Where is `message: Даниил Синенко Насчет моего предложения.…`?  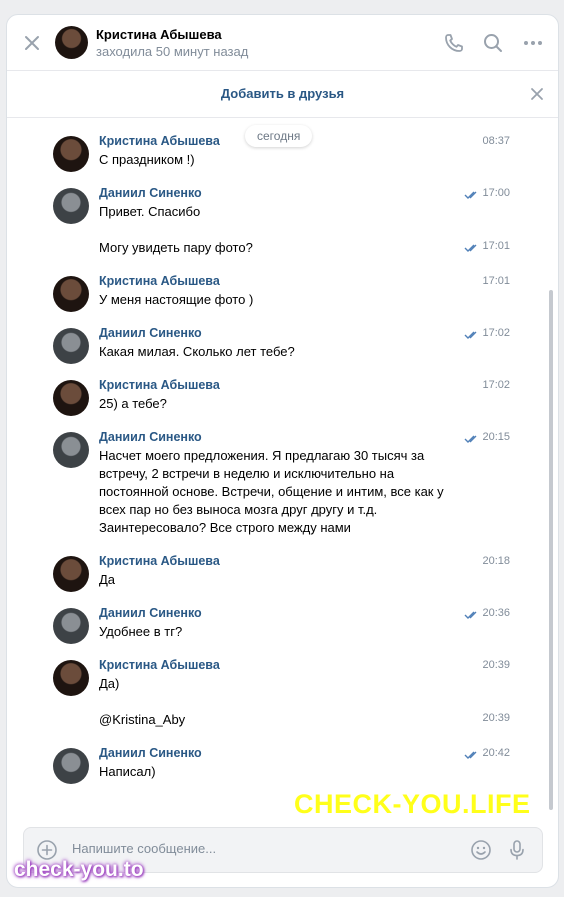 message: Даниил Синенко Насчет моего предложения.… is located at coordinates (282, 485).